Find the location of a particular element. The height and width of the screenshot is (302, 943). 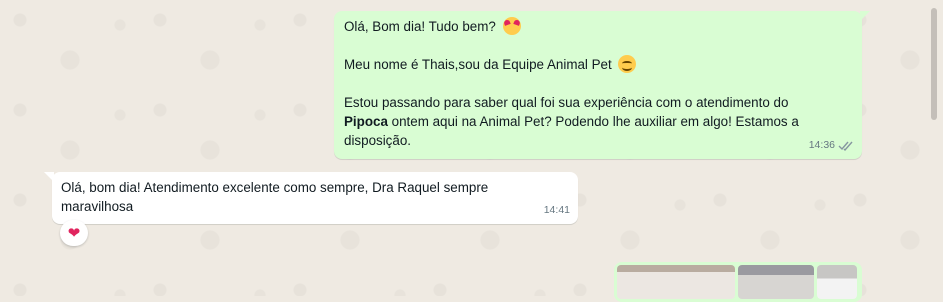

message-text: Olá, Bom dia! Tudo bem? is located at coordinates (420, 26).